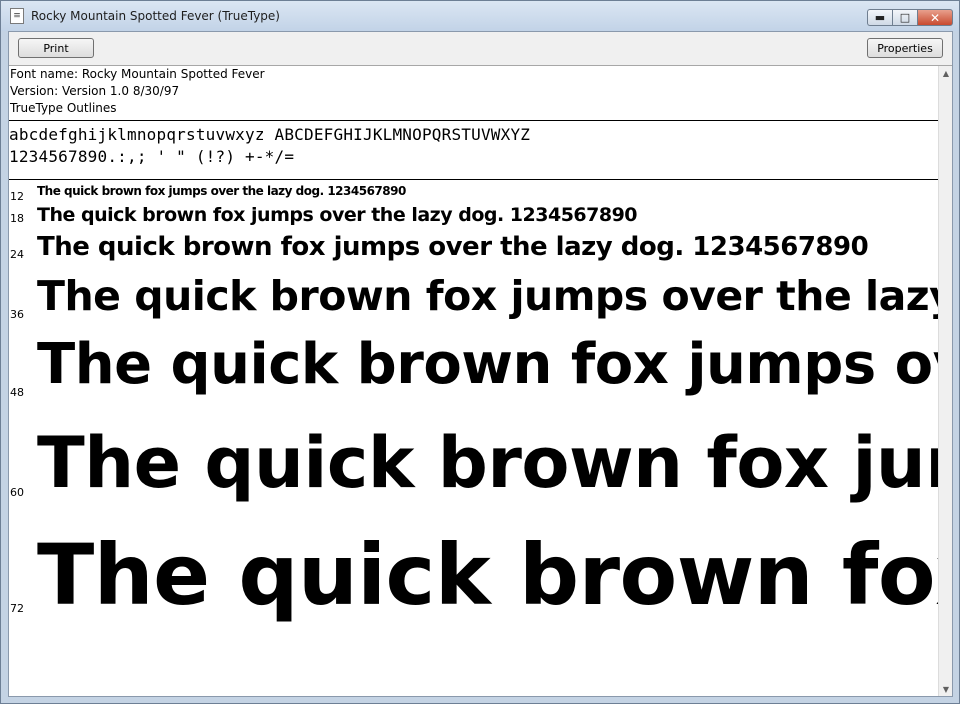 Image resolution: width=960 pixels, height=704 pixels. I want to click on size-label: 12, so click(17, 196).